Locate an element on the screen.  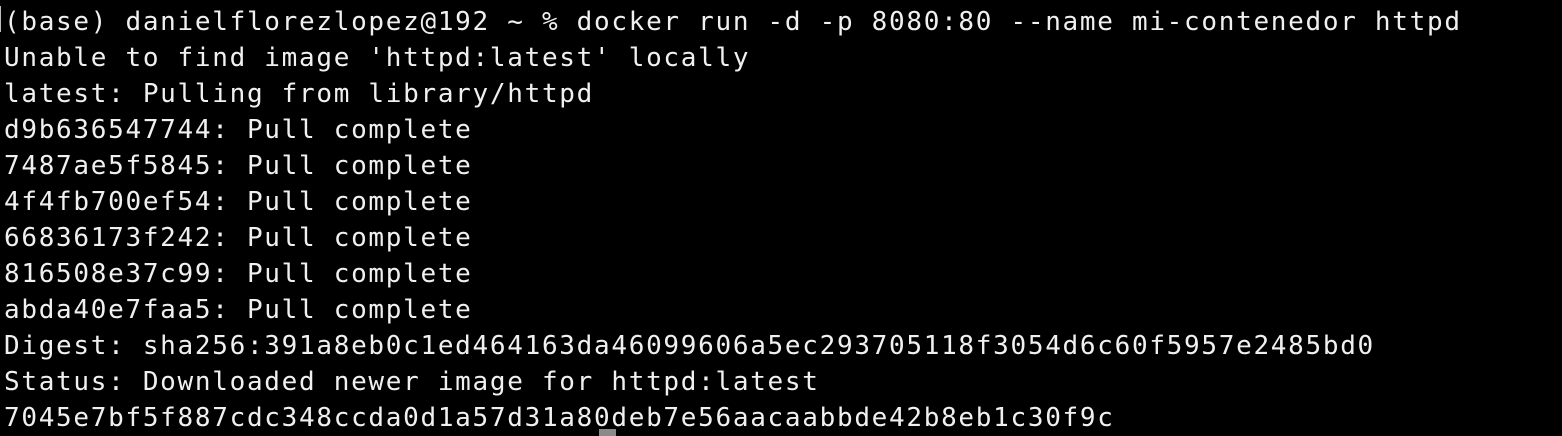
output-line-layer-3: 4f4fb700ef54: Pull complete is located at coordinates (238, 202).